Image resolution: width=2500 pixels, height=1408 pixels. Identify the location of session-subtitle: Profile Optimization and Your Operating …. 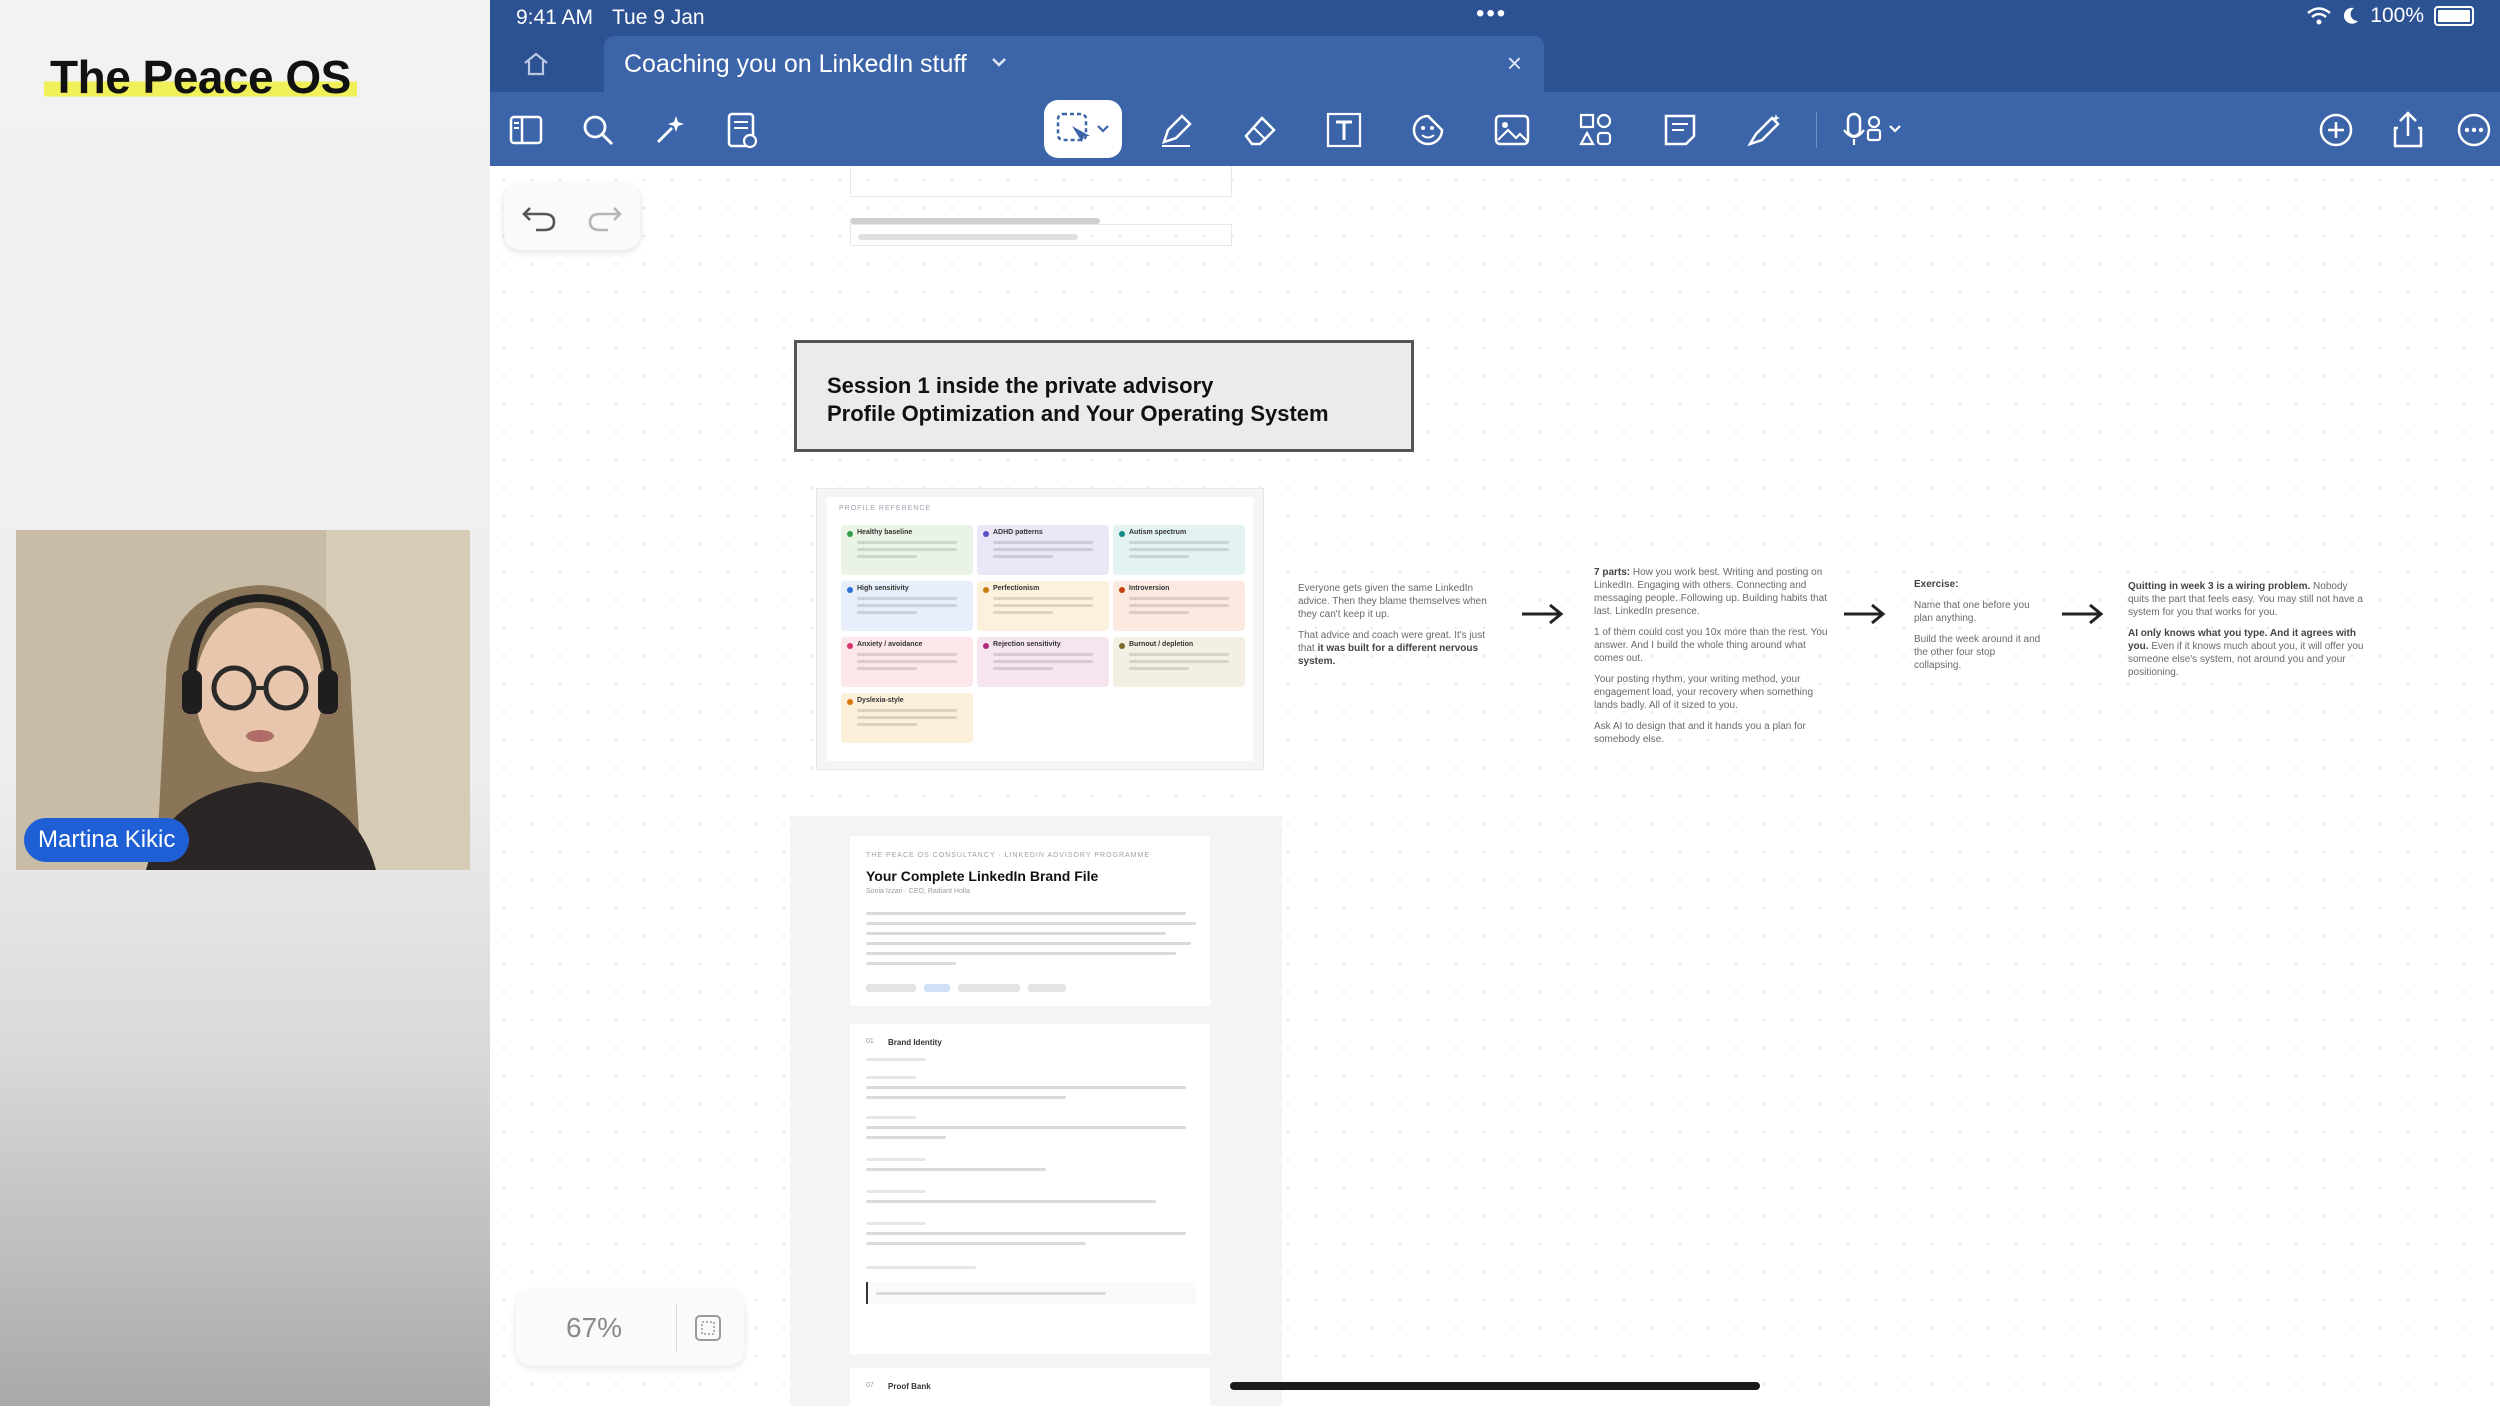
(1078, 413).